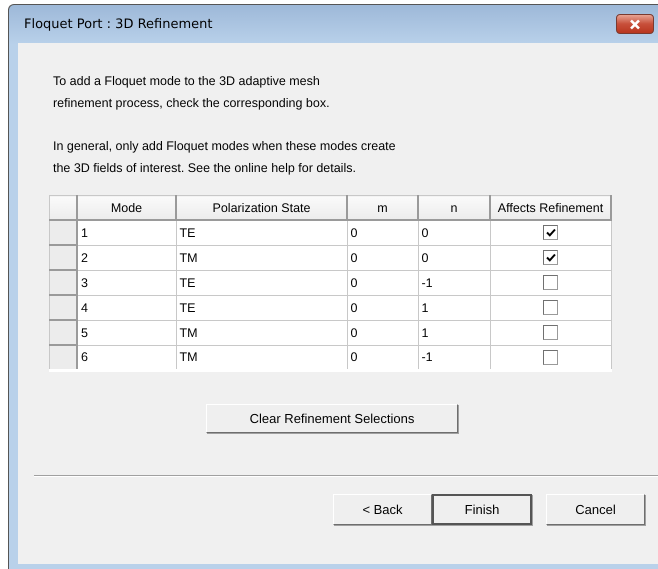 Image resolution: width=658 pixels, height=569 pixels. I want to click on wizard-button: Cancel, so click(595, 509).